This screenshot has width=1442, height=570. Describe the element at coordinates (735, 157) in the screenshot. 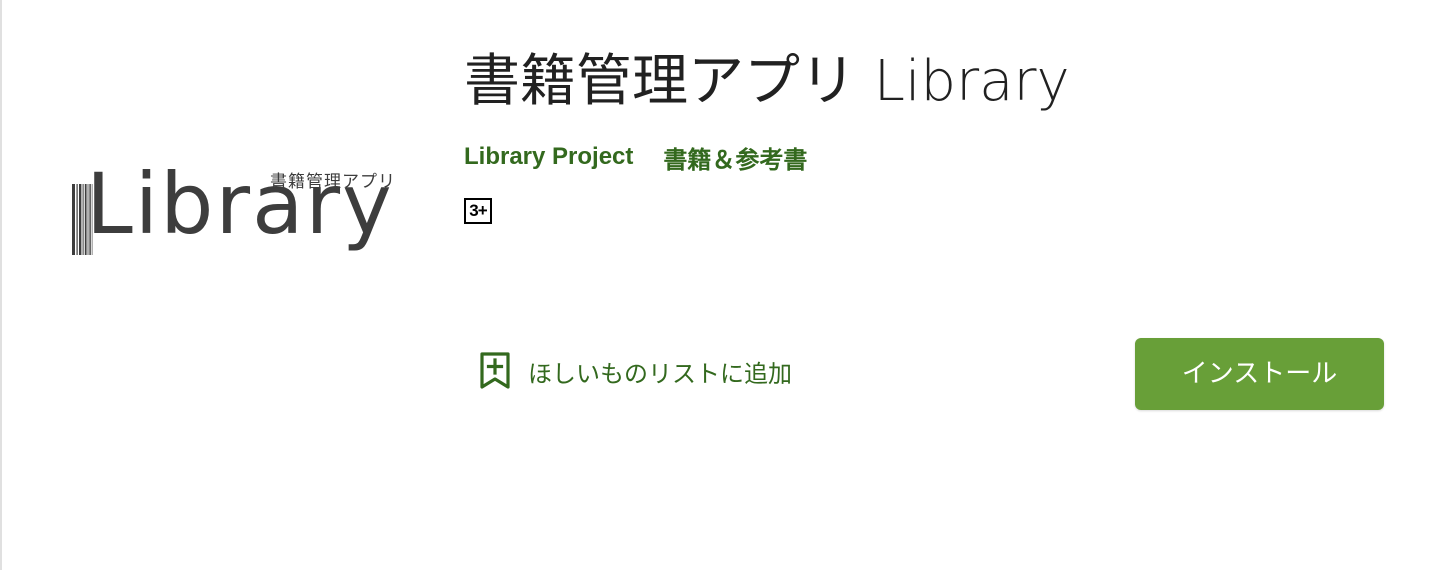

I see `category-link: 書籍＆参考書` at that location.